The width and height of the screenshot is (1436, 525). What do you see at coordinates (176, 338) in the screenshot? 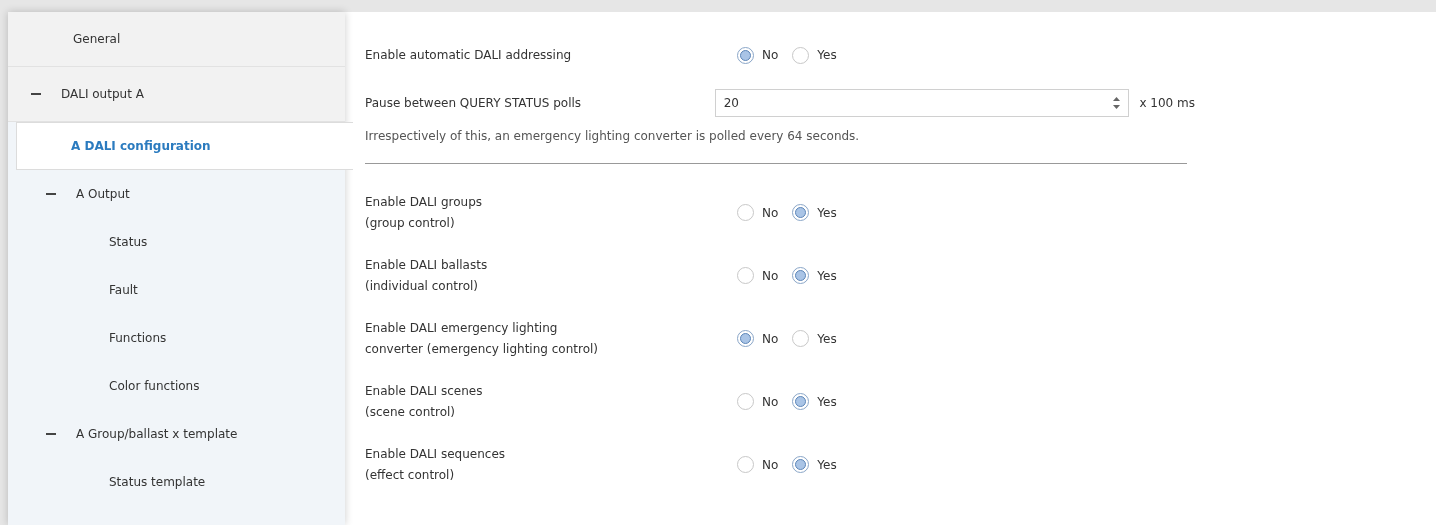
I see `tree-item: Functions` at bounding box center [176, 338].